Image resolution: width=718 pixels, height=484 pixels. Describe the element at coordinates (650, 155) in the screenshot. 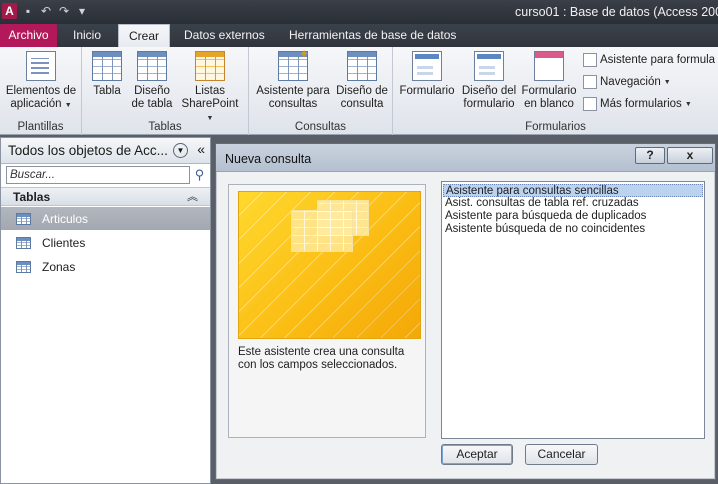

I see `help-button: ?` at that location.